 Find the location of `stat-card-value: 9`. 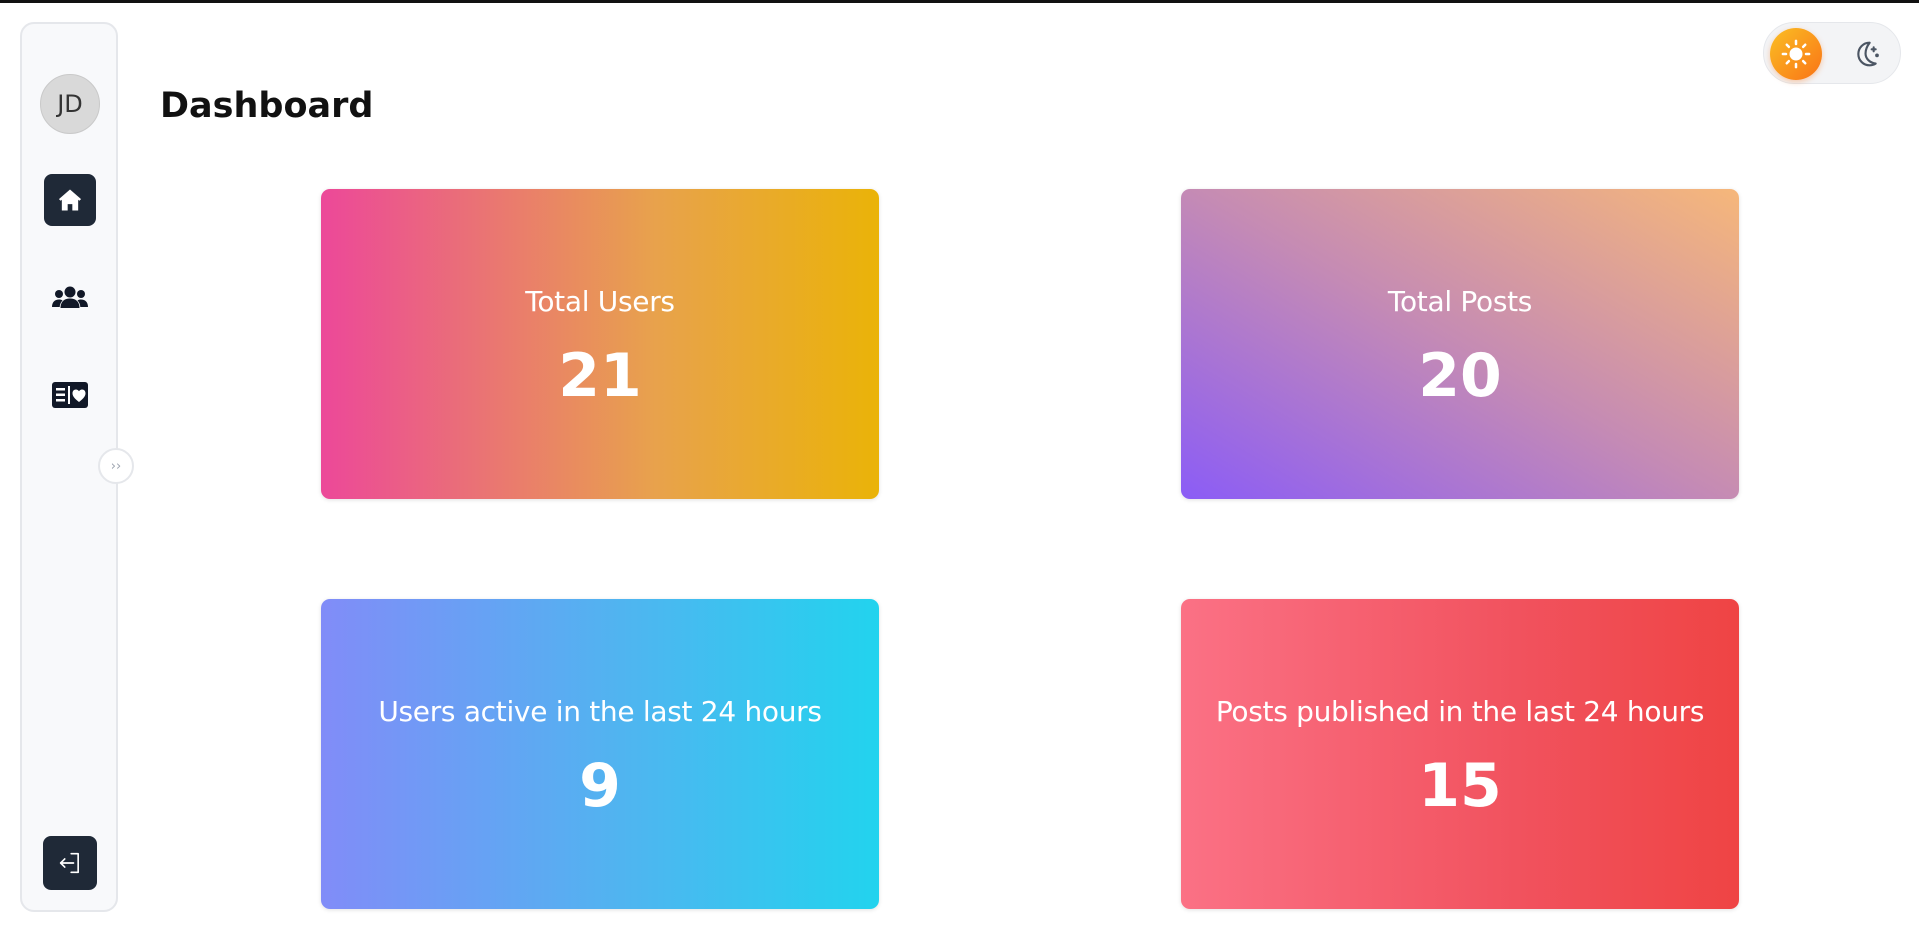

stat-card-value: 9 is located at coordinates (600, 786).